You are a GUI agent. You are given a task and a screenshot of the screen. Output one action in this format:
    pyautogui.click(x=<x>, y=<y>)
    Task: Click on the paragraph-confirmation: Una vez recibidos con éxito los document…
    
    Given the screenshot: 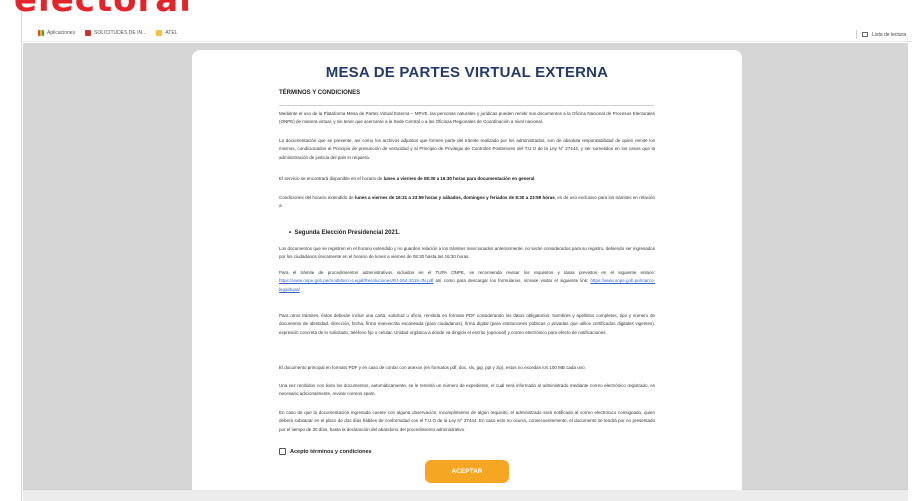 What is the action you would take?
    pyautogui.click(x=467, y=390)
    